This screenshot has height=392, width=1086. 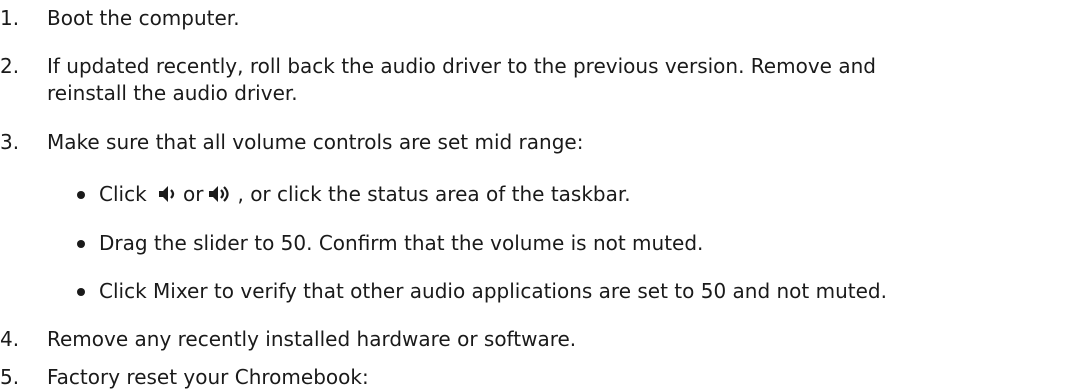 What do you see at coordinates (172, 93) in the screenshot?
I see `step-text-continued: reinstall the audio driver.` at bounding box center [172, 93].